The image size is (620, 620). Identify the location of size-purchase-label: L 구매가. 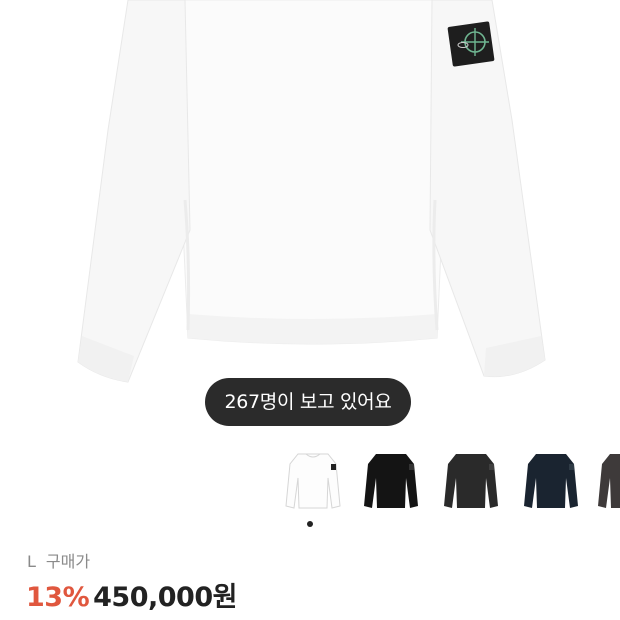
(58, 562).